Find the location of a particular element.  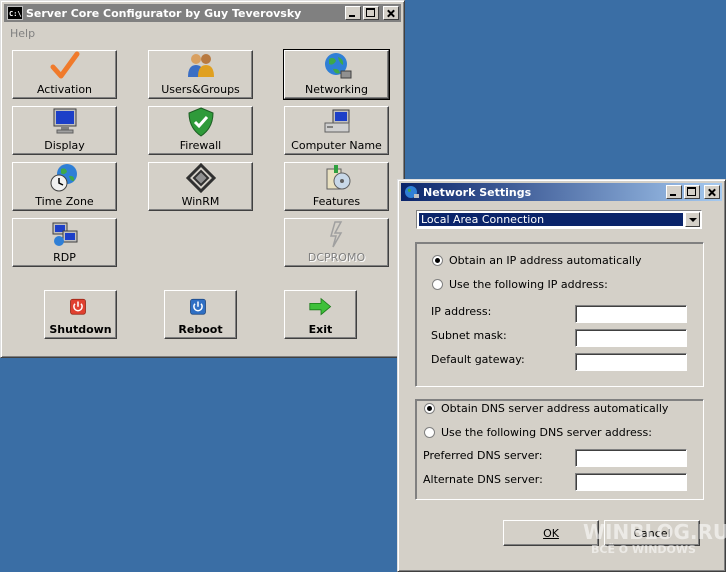

computer-name-label: Computer Name is located at coordinates (336, 145).